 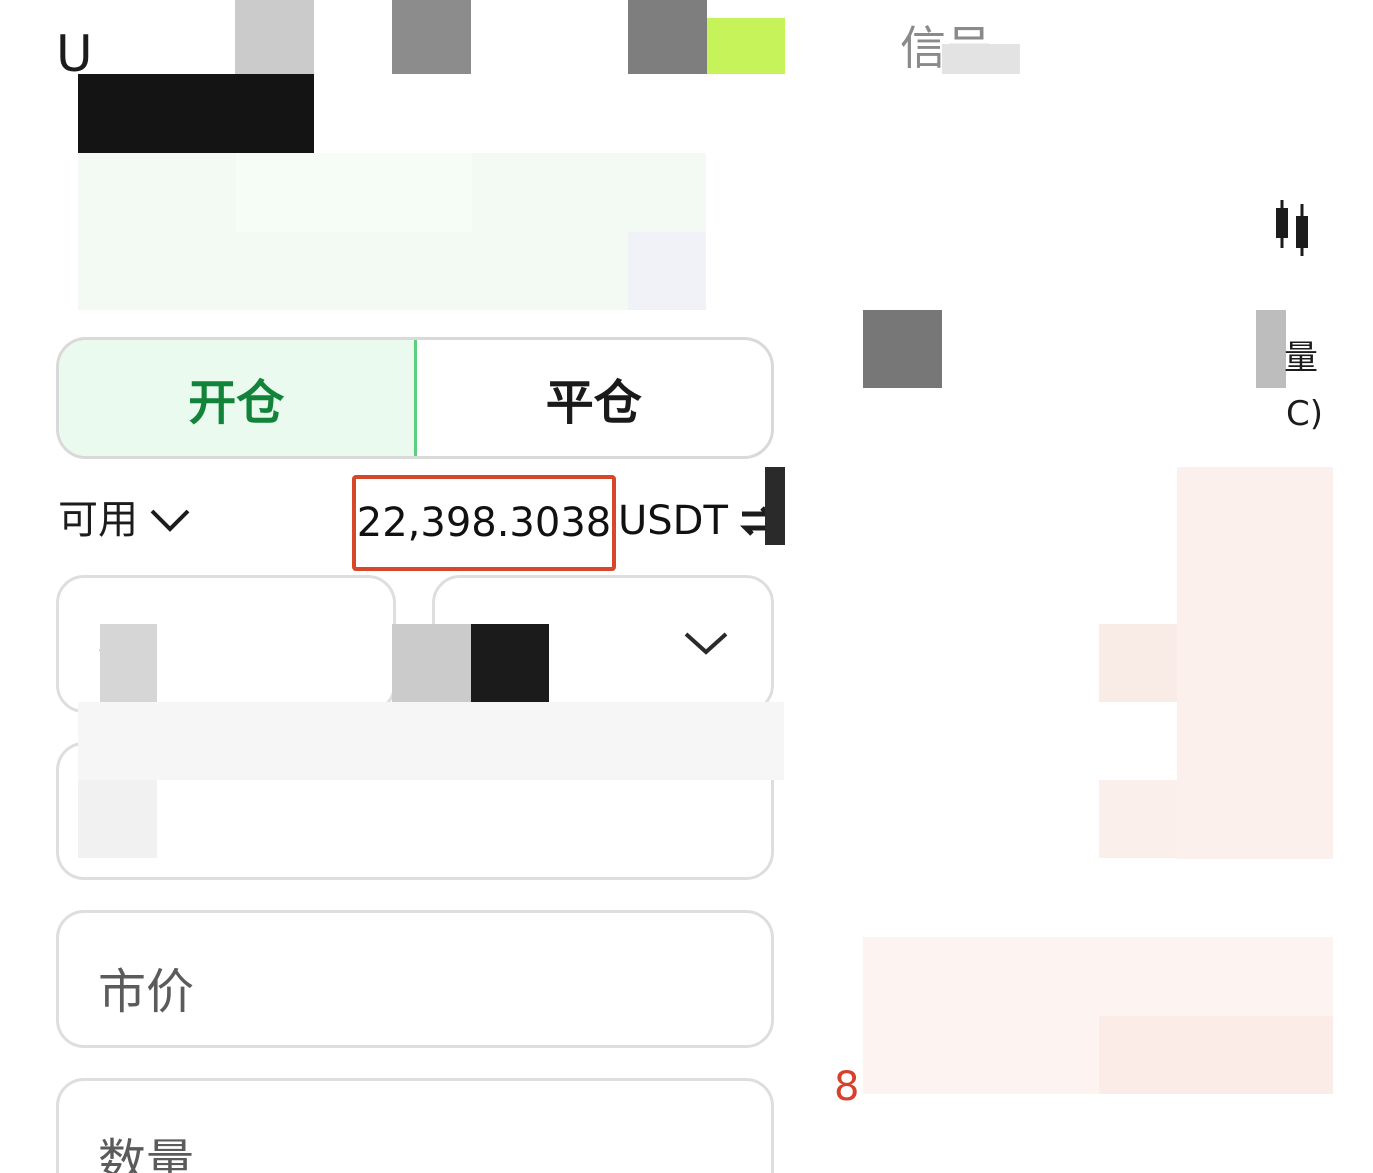 What do you see at coordinates (1293, 228) in the screenshot?
I see `candlestick-chart-icon` at bounding box center [1293, 228].